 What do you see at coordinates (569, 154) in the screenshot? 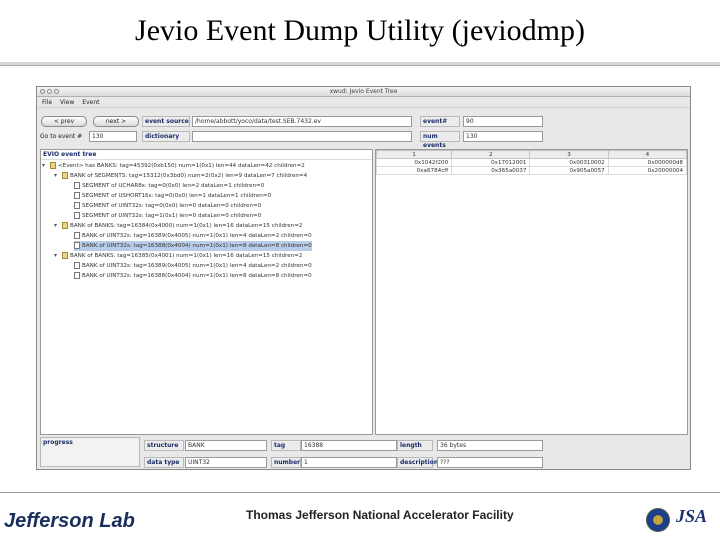
I see `table-column-header: 3` at bounding box center [569, 154].